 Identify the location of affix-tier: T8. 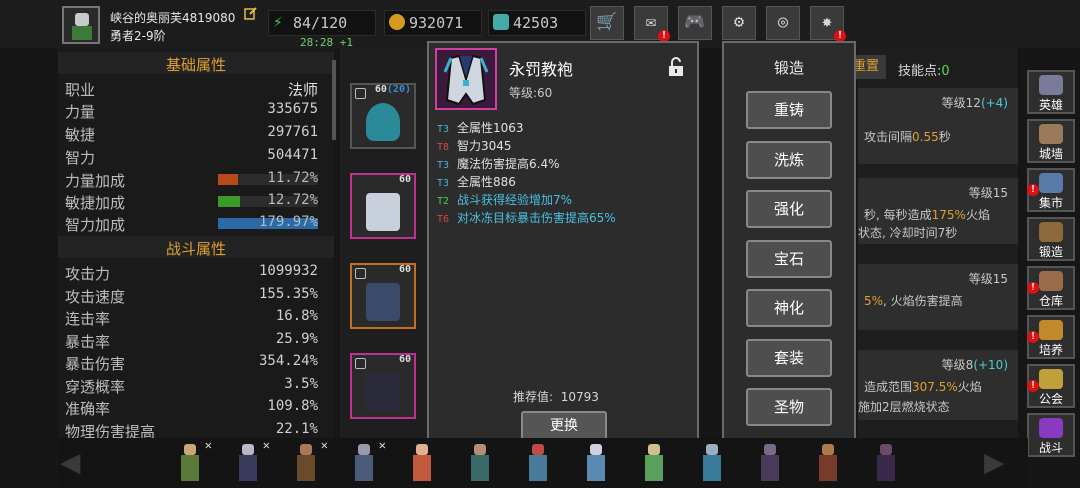
(443, 147).